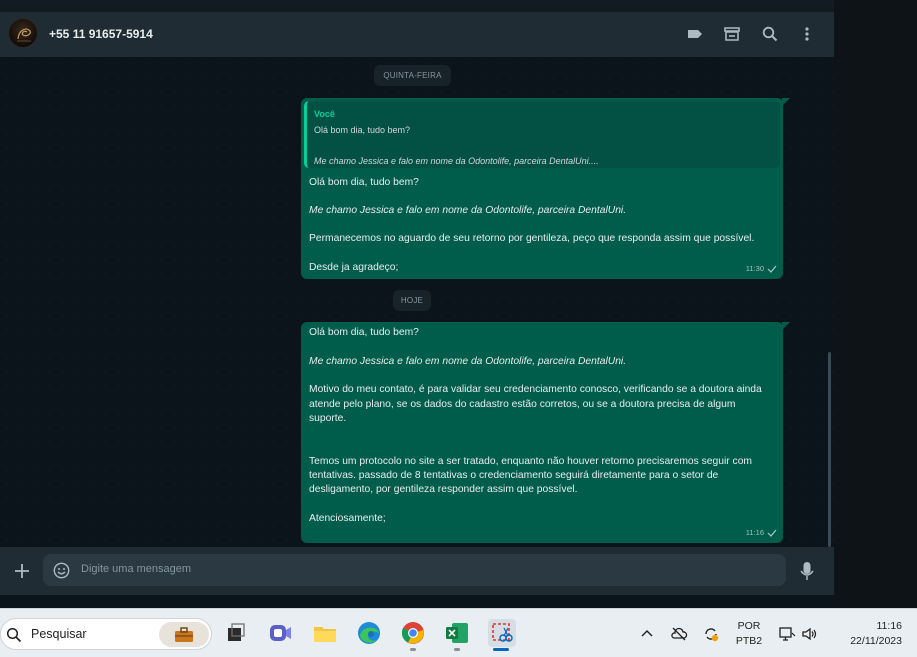 This screenshot has height=657, width=917. What do you see at coordinates (807, 571) in the screenshot?
I see `mic-icon` at bounding box center [807, 571].